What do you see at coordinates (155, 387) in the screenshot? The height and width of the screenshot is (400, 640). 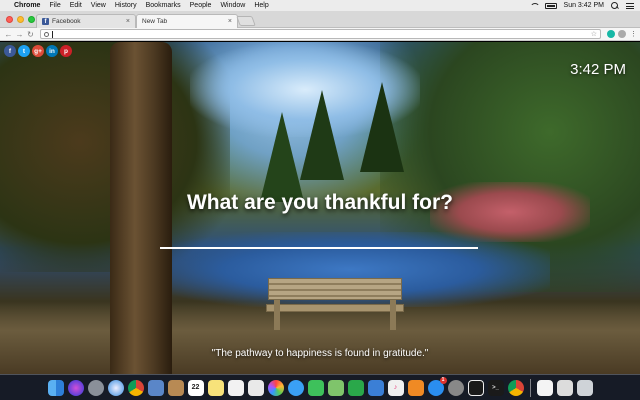 I see `preview-icon` at bounding box center [155, 387].